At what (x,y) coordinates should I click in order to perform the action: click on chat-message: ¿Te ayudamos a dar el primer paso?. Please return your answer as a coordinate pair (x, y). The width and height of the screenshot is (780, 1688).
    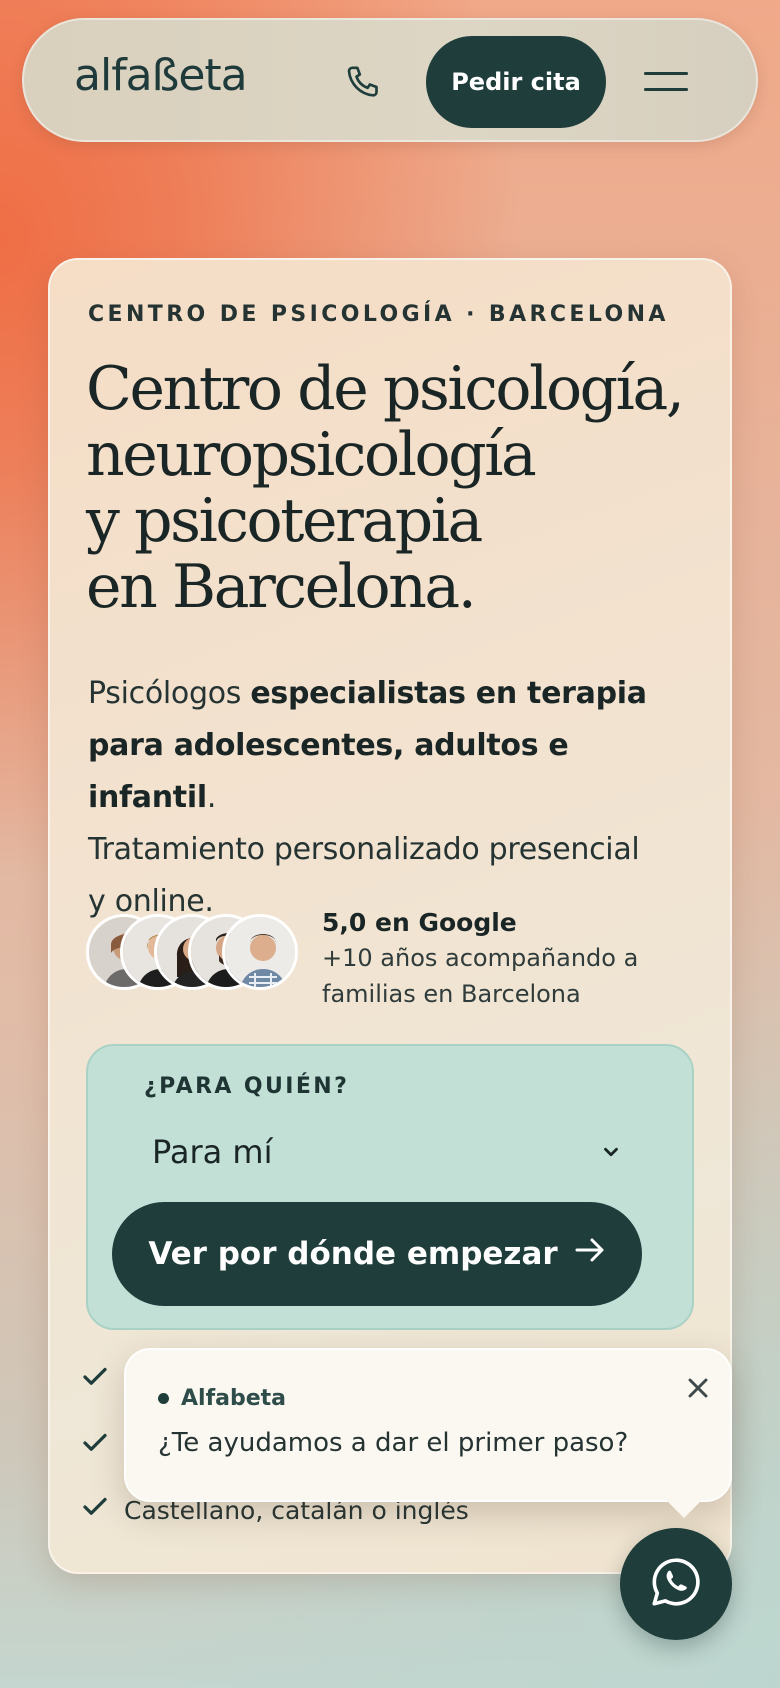
    Looking at the image, I should click on (393, 1443).